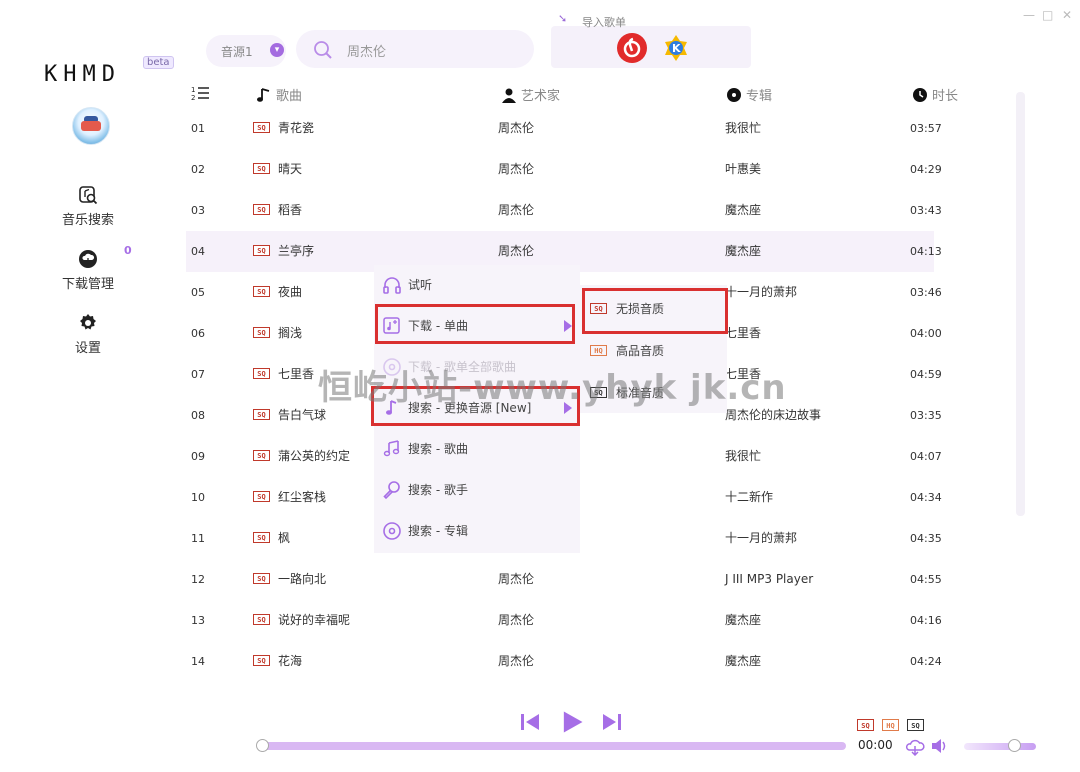 The width and height of the screenshot is (1080, 772). I want to click on import-playlist-label: 导入歌单, so click(604, 22).